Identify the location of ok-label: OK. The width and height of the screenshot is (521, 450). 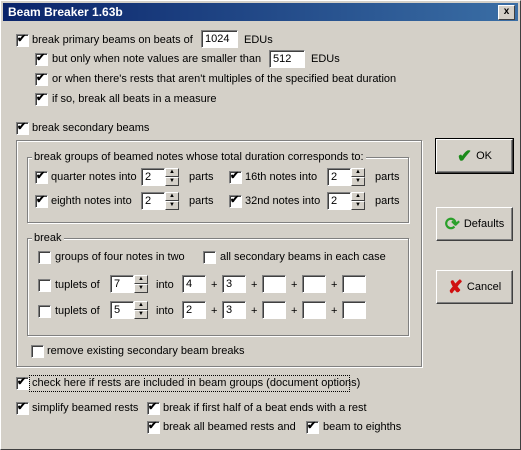
(484, 156).